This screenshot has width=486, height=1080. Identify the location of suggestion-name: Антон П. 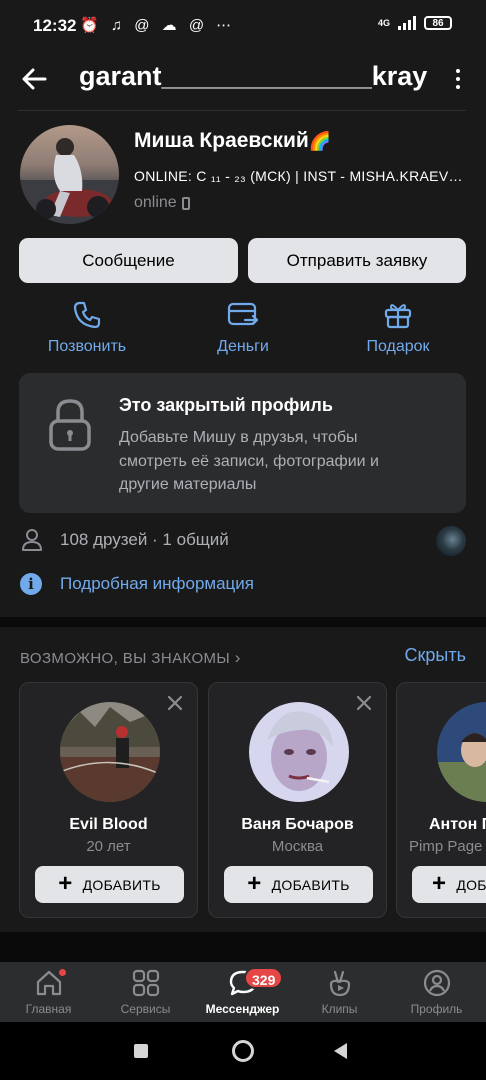
(441, 825).